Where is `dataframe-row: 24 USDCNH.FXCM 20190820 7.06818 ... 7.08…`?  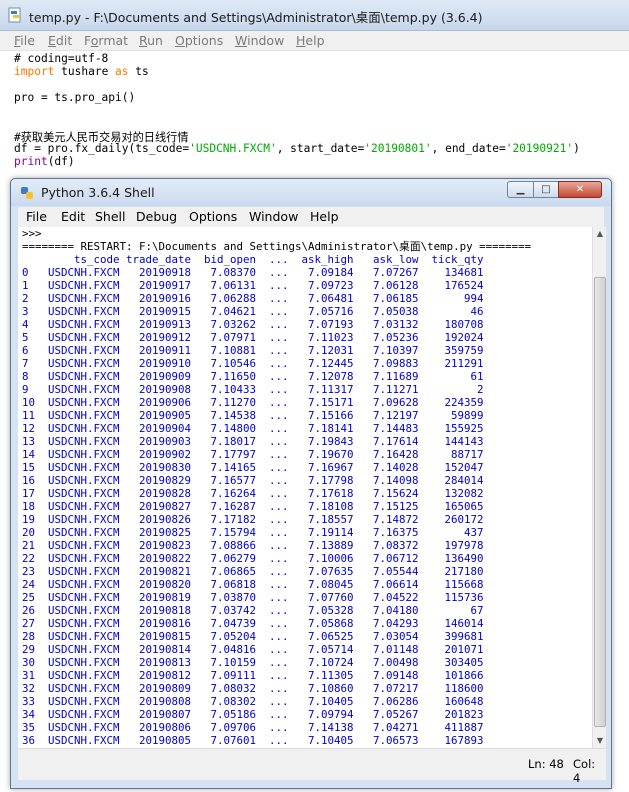
dataframe-row: 24 USDCNH.FXCM 20190820 7.06818 ... 7.08… is located at coordinates (253, 584).